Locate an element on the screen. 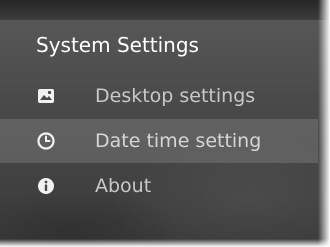 The image size is (330, 247). image-icon is located at coordinates (46, 96).